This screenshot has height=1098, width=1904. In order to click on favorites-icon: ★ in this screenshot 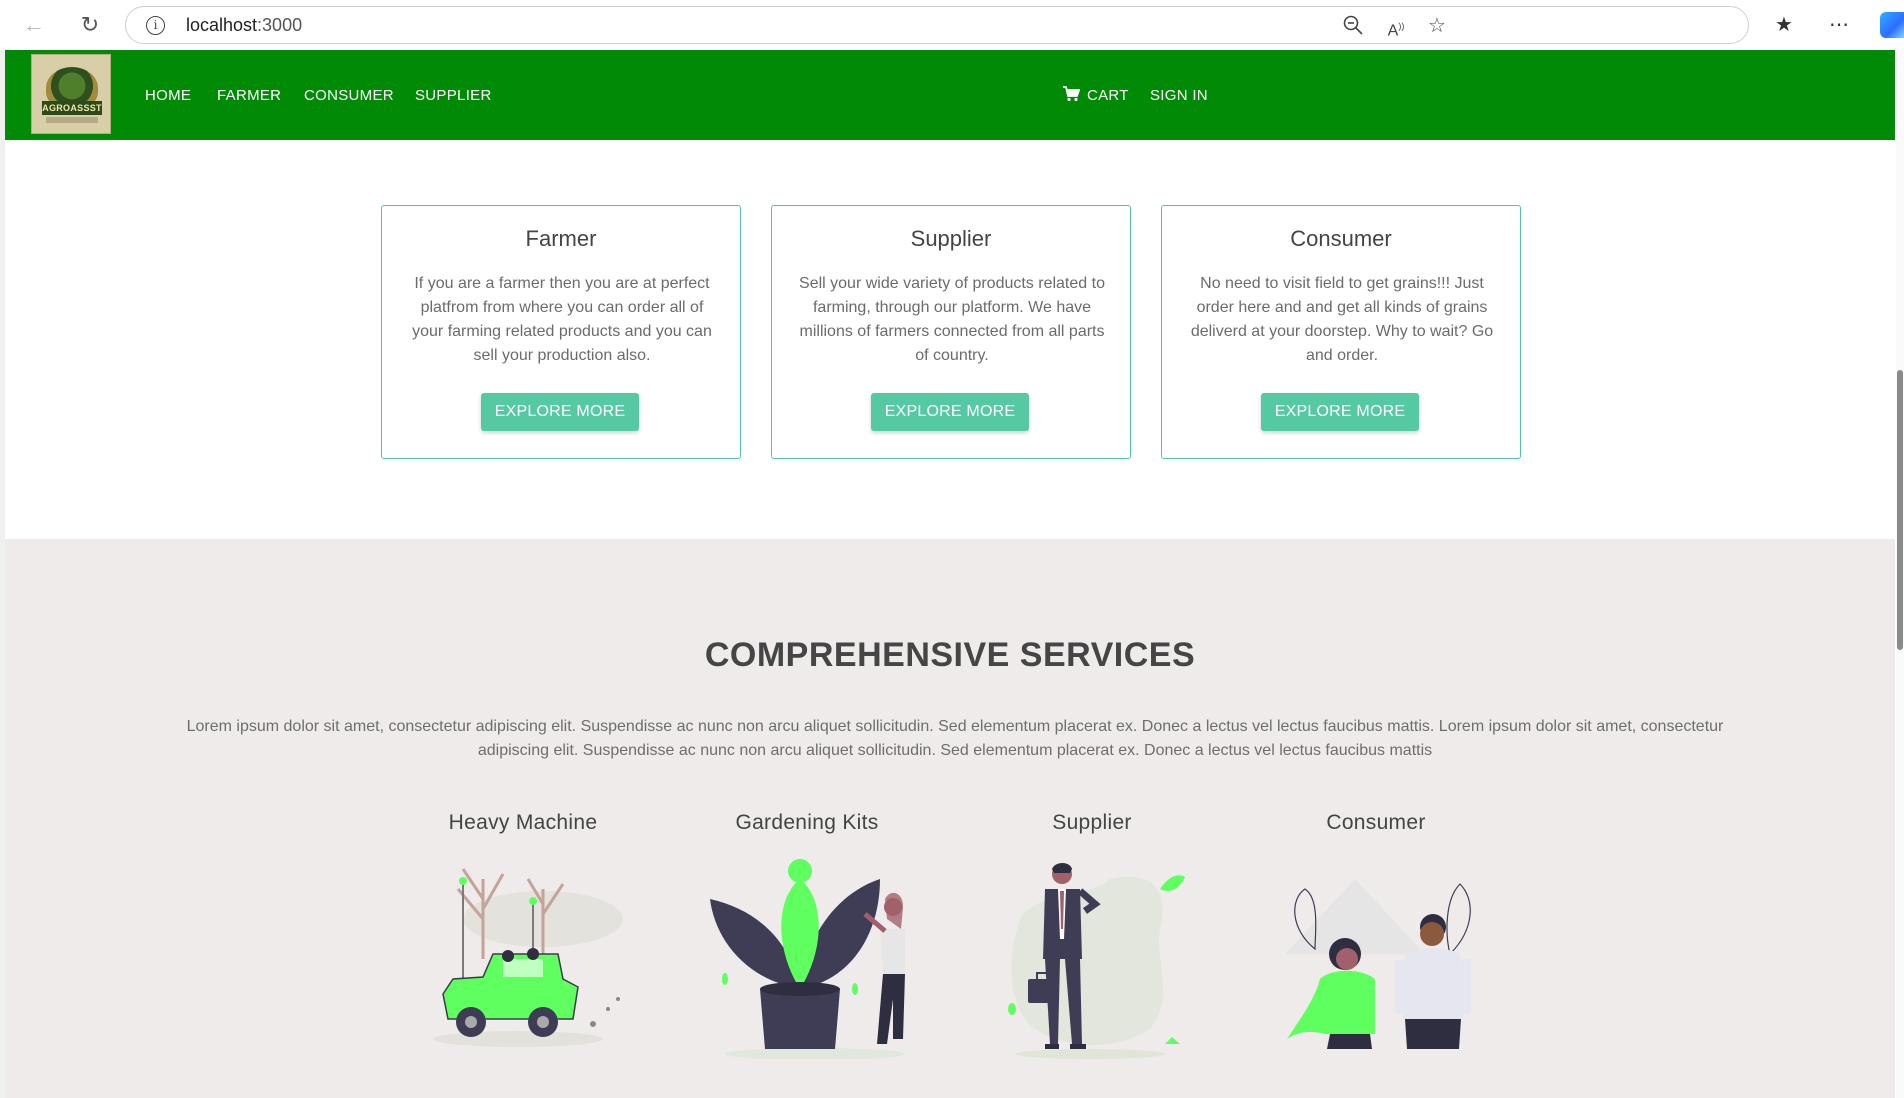, I will do `click(1784, 25)`.